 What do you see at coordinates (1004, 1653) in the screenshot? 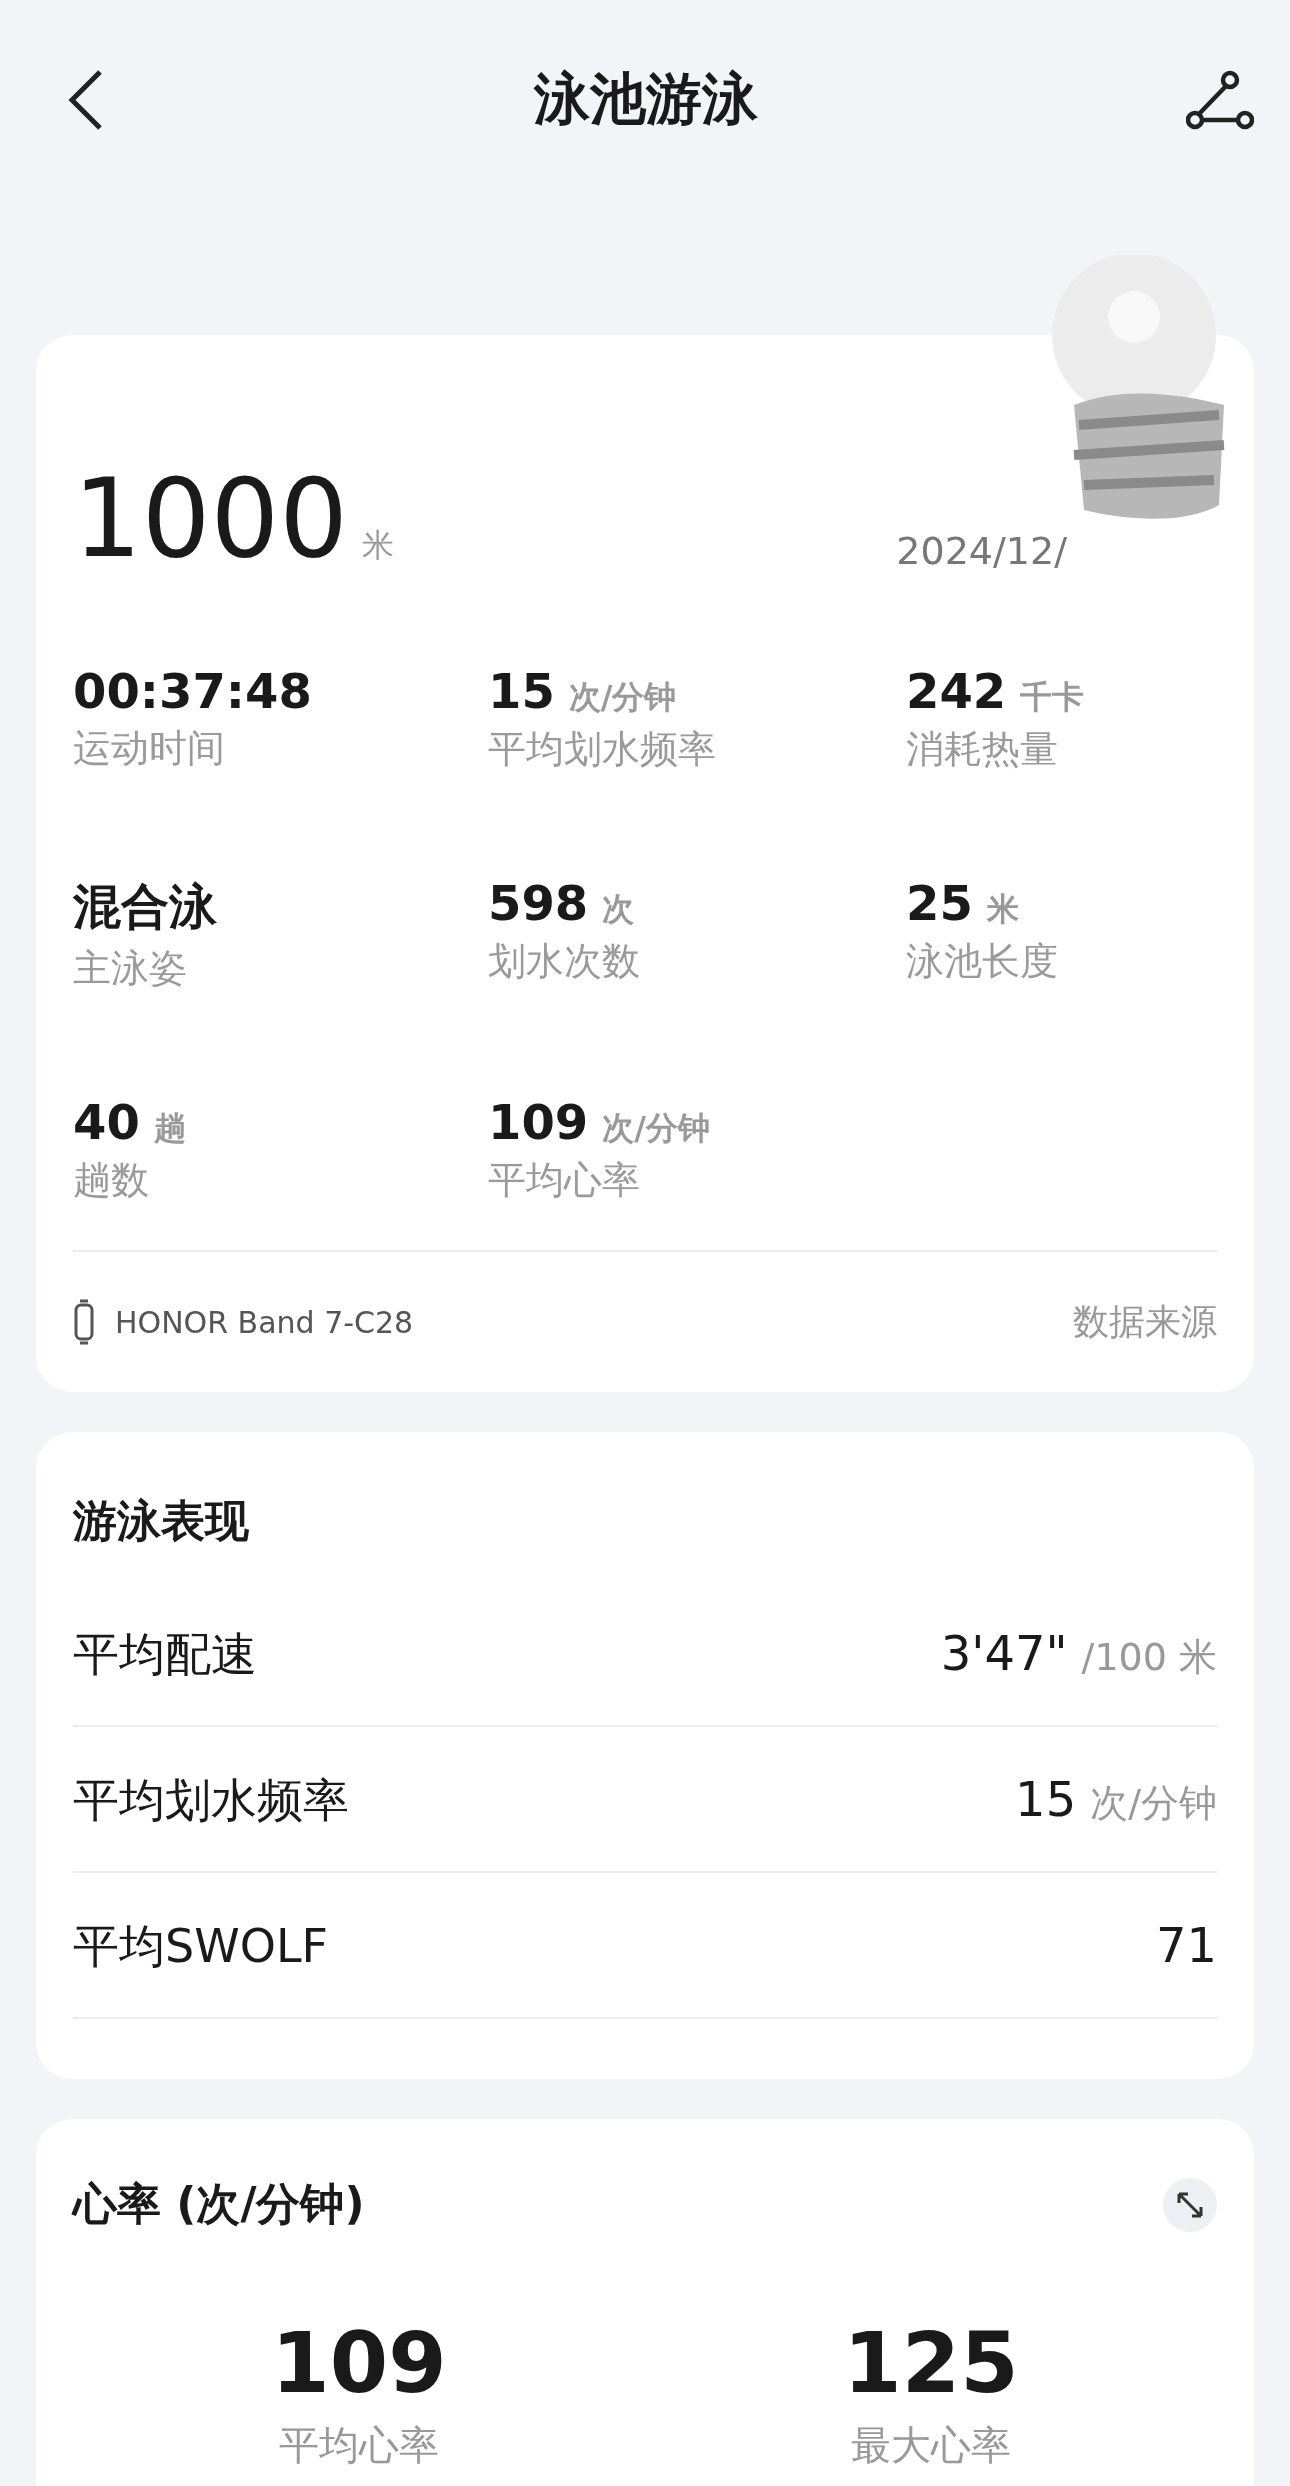
I see `metric-value: 3'47"` at bounding box center [1004, 1653].